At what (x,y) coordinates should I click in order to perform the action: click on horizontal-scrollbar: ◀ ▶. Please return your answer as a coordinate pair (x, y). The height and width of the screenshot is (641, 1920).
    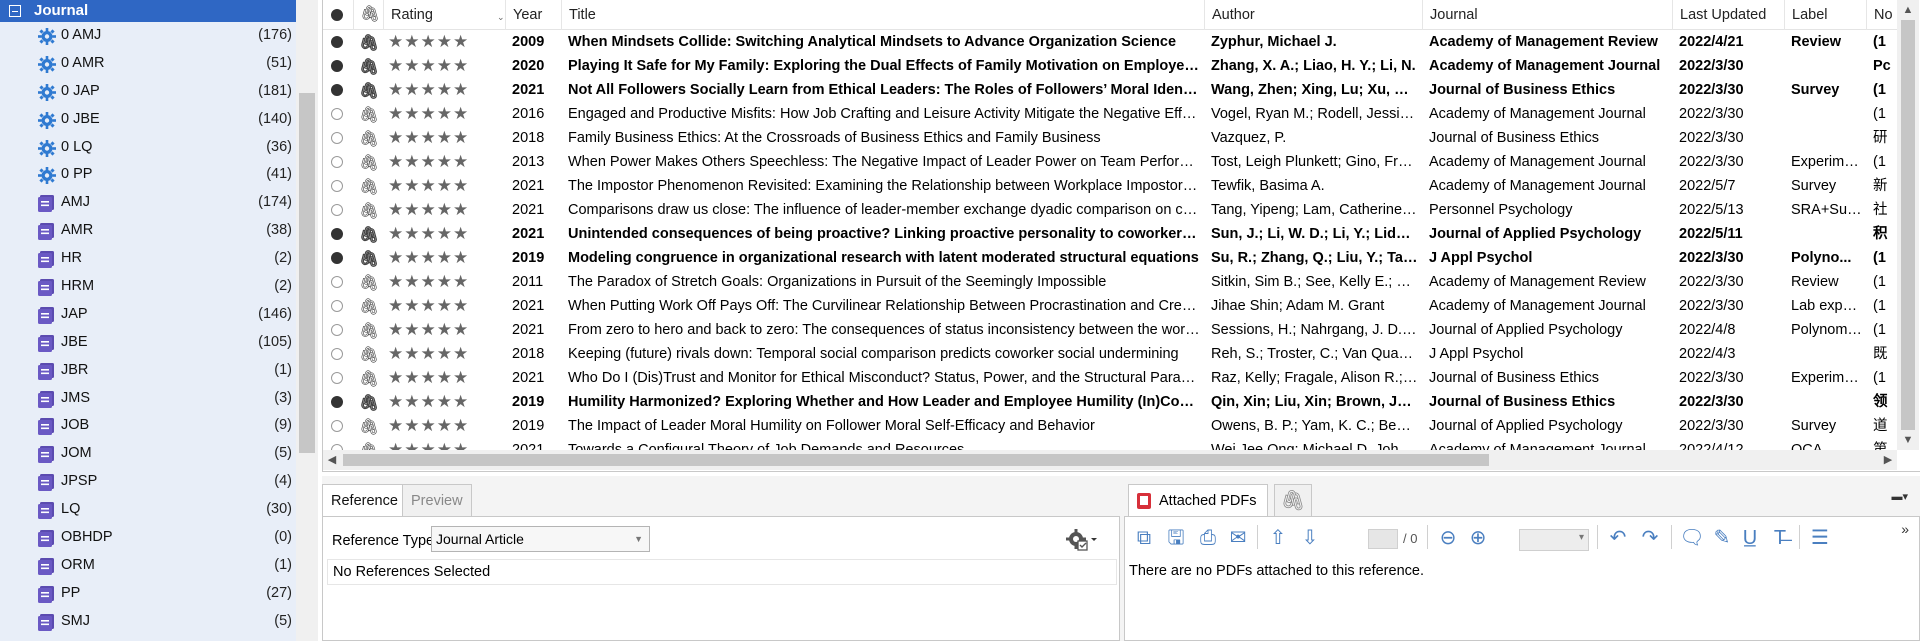
    Looking at the image, I should click on (1110, 460).